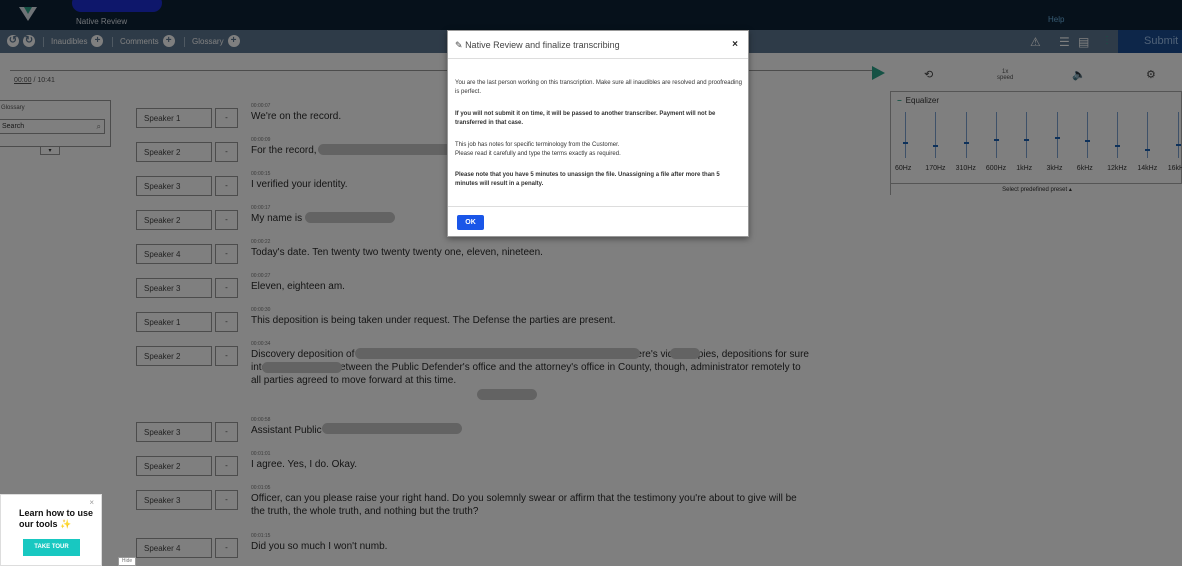 The image size is (1182, 566). Describe the element at coordinates (459, 45) in the screenshot. I see `edit-icon: ✎` at that location.